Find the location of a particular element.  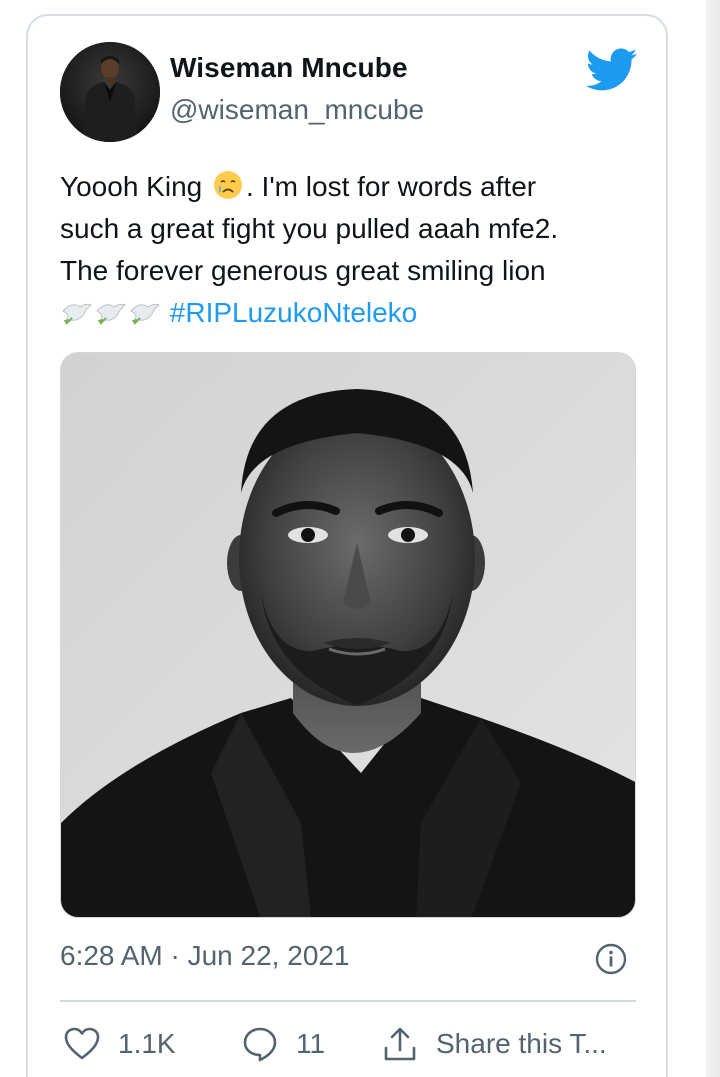

author-handle: @wiseman_mncube is located at coordinates (297, 110).